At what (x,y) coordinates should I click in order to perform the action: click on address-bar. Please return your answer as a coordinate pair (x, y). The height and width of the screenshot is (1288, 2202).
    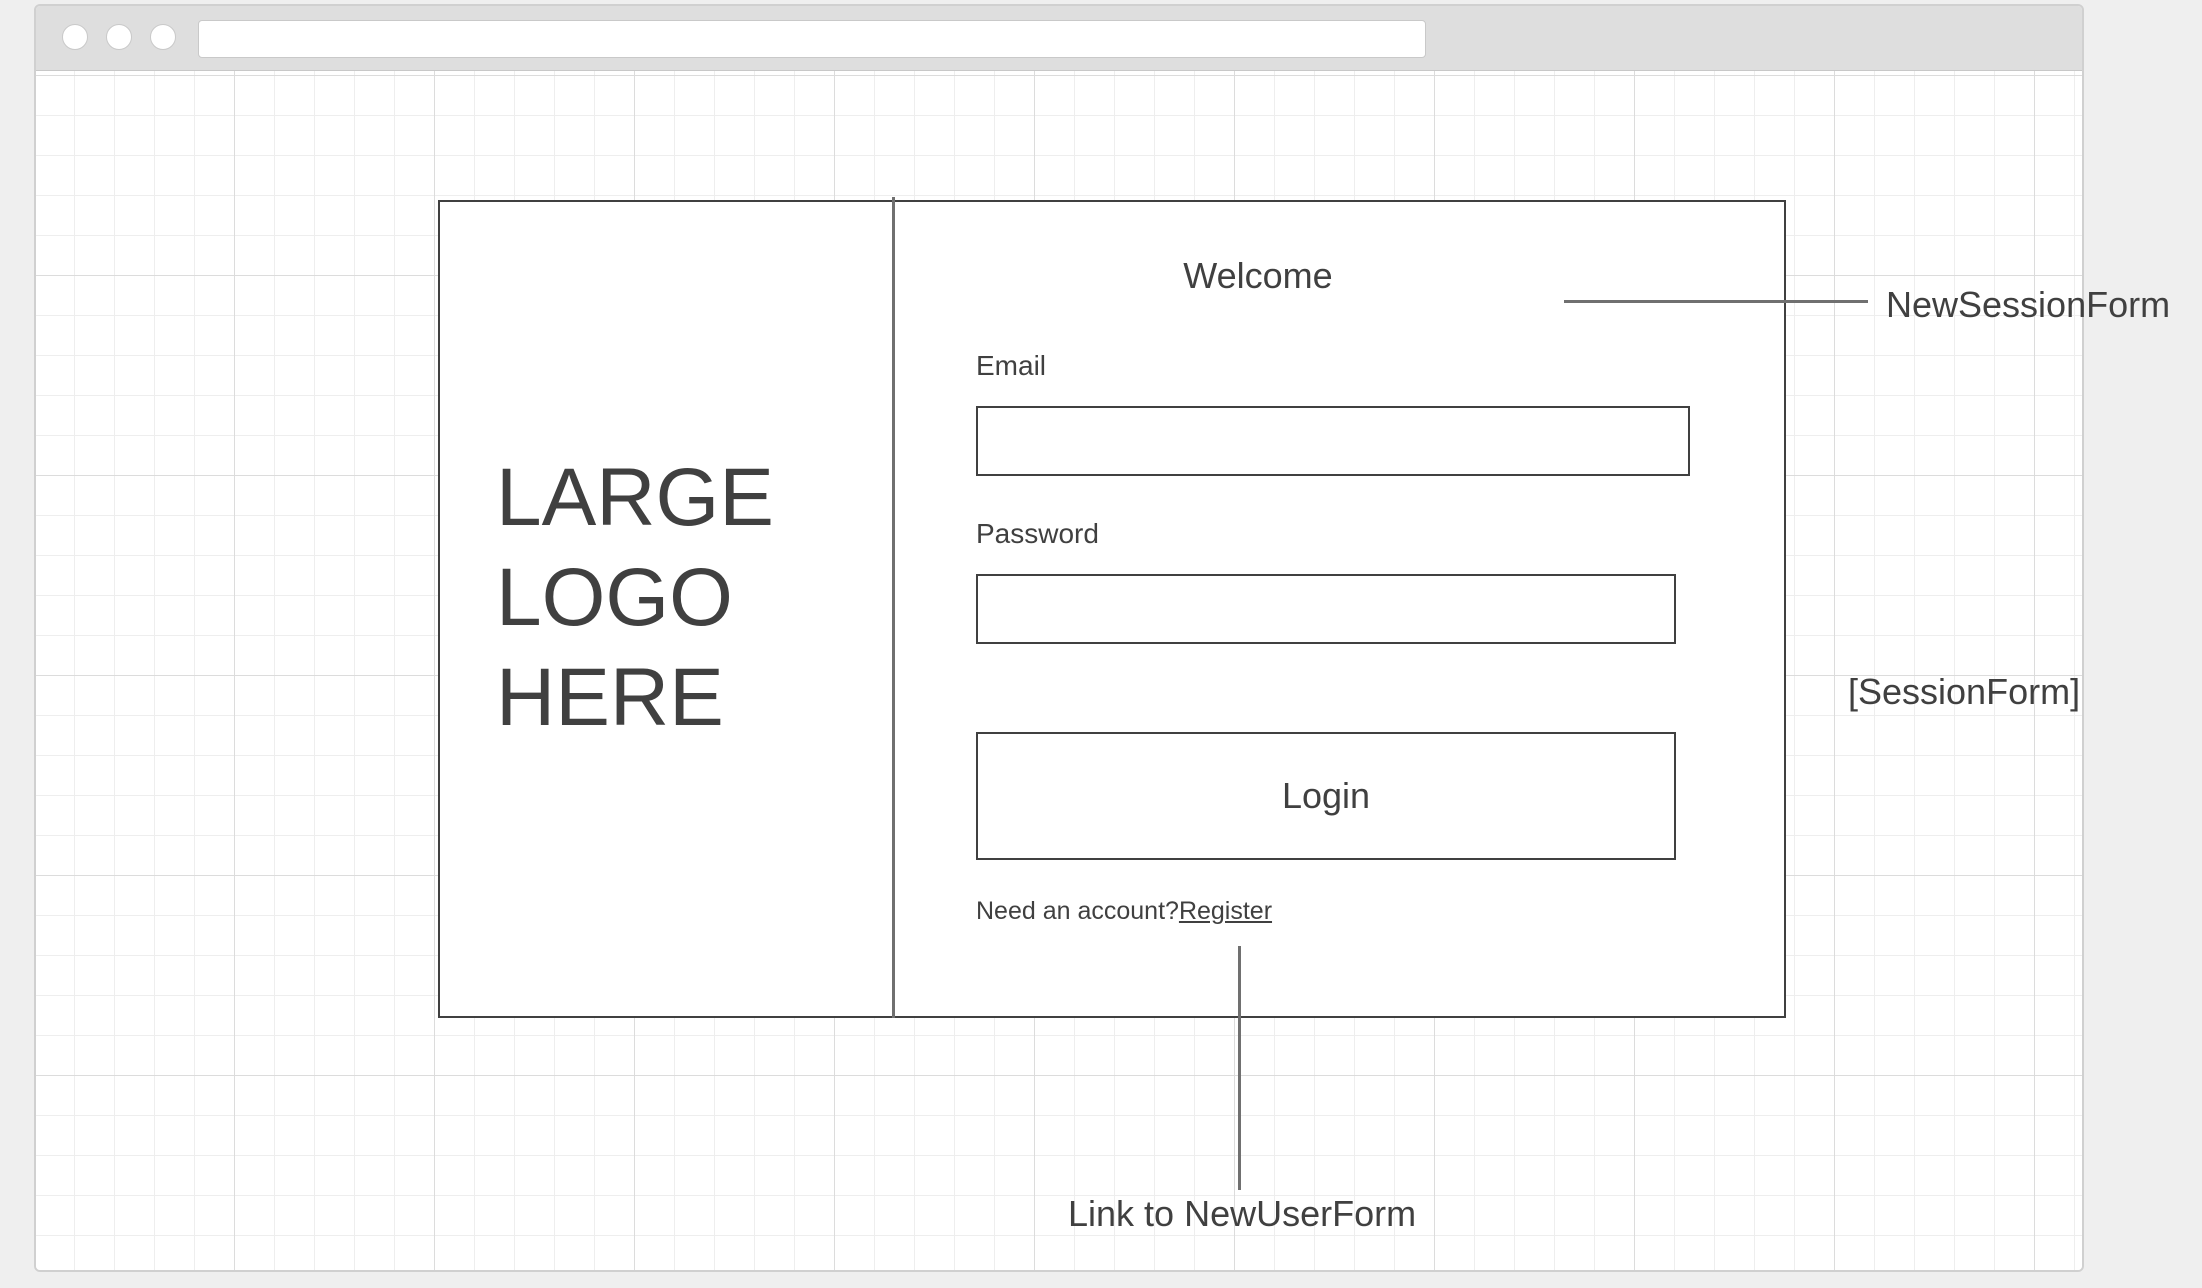
    Looking at the image, I should click on (812, 39).